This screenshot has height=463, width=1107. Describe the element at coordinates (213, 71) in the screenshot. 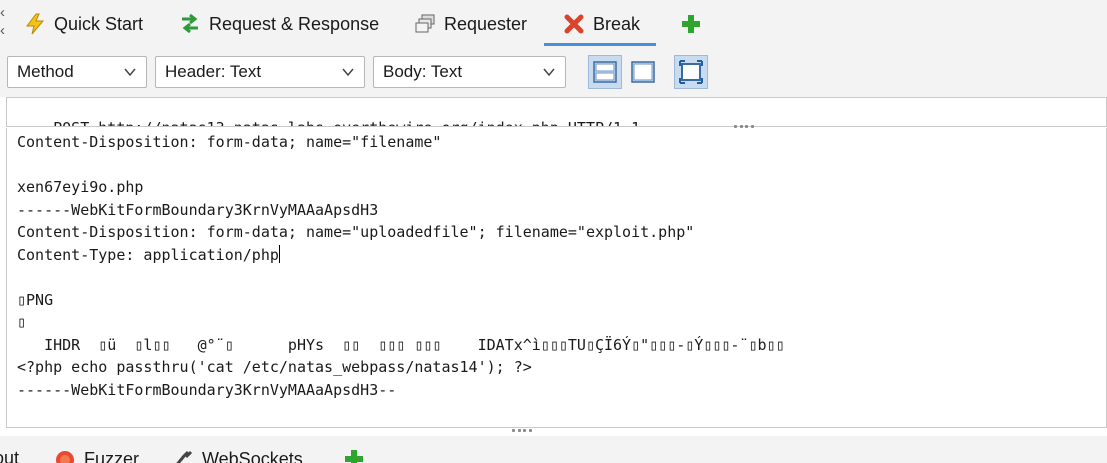

I see `header-select-value: Header: Text` at that location.